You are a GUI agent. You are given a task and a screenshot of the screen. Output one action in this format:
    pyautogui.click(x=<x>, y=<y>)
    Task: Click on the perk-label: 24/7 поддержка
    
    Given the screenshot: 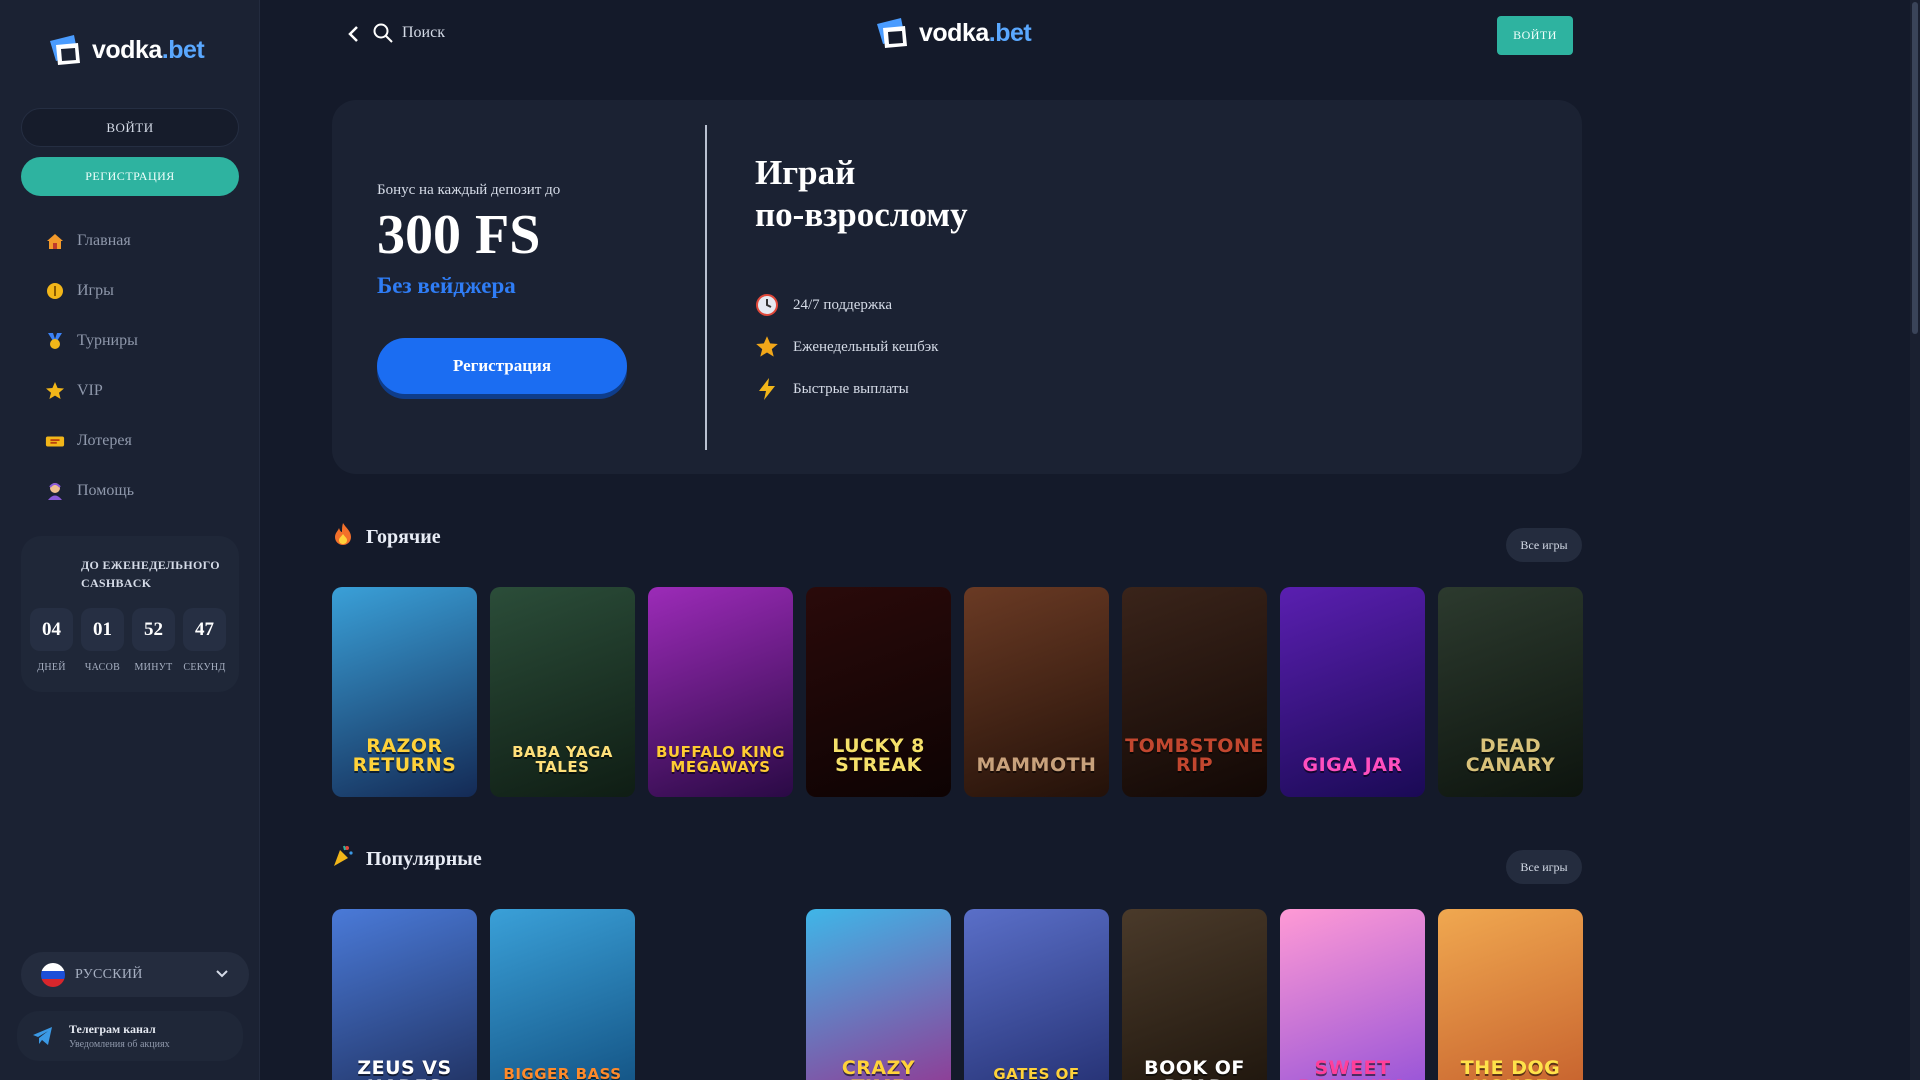 What is the action you would take?
    pyautogui.click(x=843, y=304)
    